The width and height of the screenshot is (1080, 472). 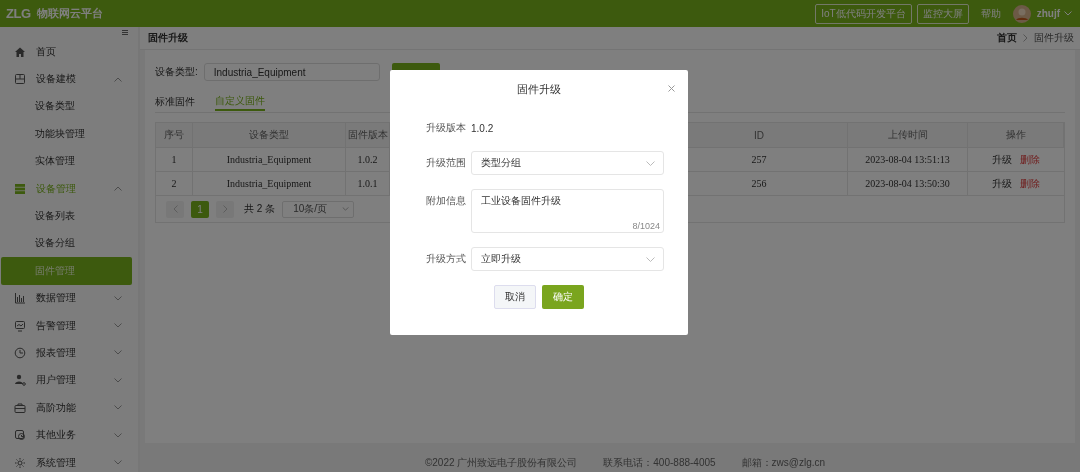 What do you see at coordinates (175, 101) in the screenshot?
I see `tab: 标准固件` at bounding box center [175, 101].